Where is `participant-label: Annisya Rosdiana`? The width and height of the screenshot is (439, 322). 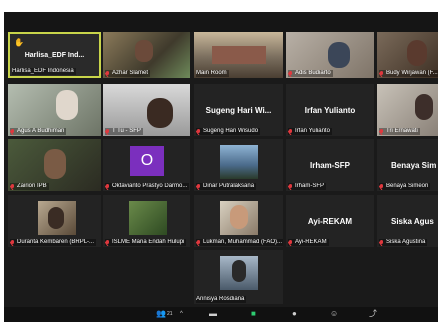 participant-label: Annisya Rosdiana is located at coordinates (221, 299).